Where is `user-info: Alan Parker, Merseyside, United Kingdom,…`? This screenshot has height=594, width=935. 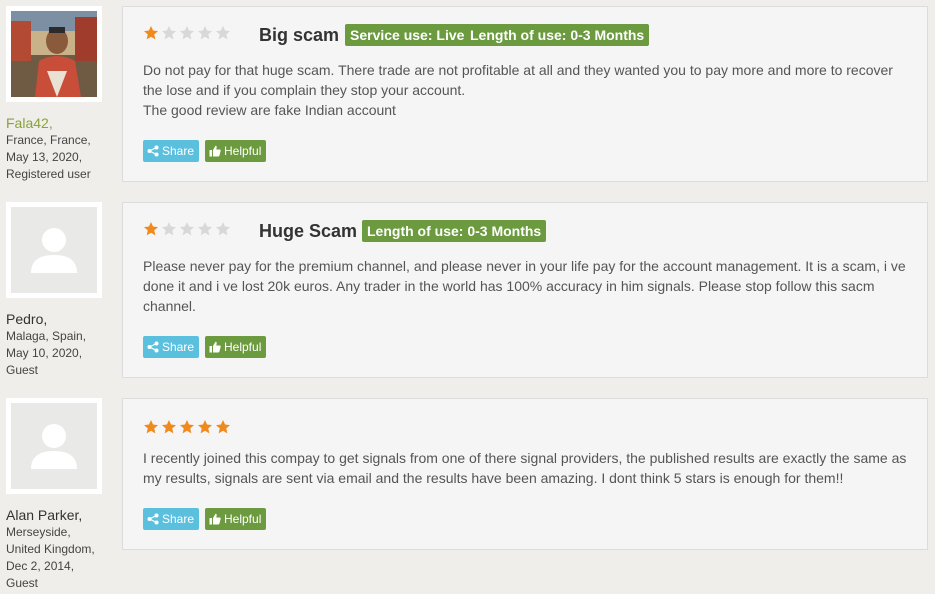
user-info: Alan Parker, Merseyside, United Kingdom,… is located at coordinates (50, 549).